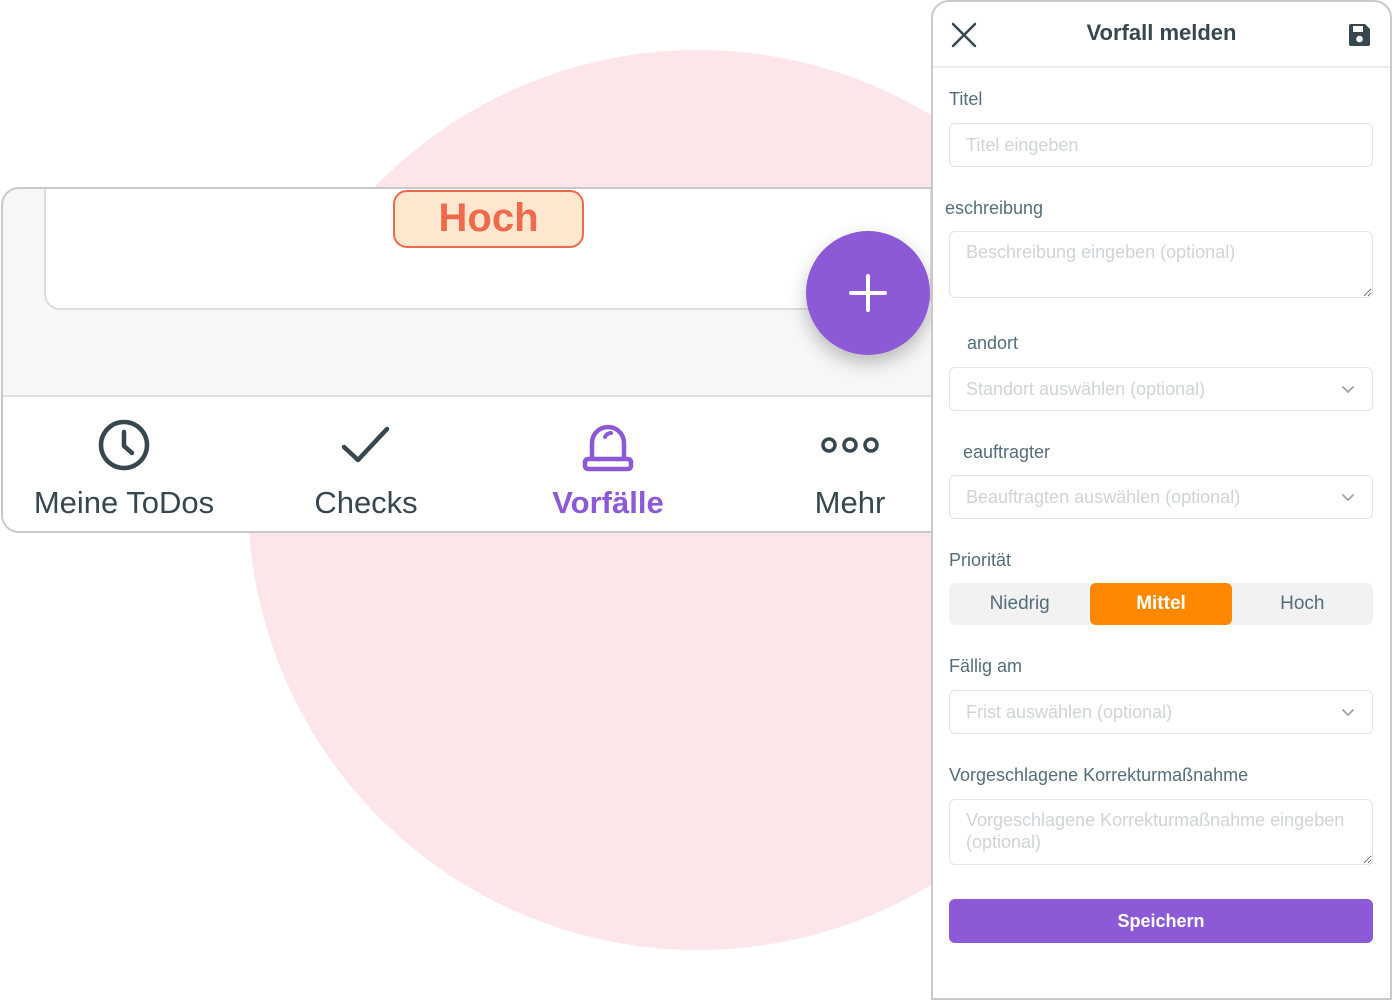 Image resolution: width=1392 pixels, height=1000 pixels. What do you see at coordinates (994, 208) in the screenshot?
I see `description-label: eschreibung` at bounding box center [994, 208].